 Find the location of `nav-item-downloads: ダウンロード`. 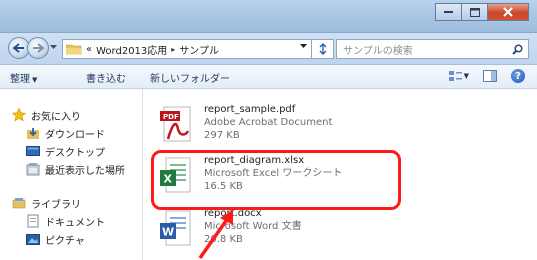

nav-item-downloads: ダウンロード is located at coordinates (65, 133).